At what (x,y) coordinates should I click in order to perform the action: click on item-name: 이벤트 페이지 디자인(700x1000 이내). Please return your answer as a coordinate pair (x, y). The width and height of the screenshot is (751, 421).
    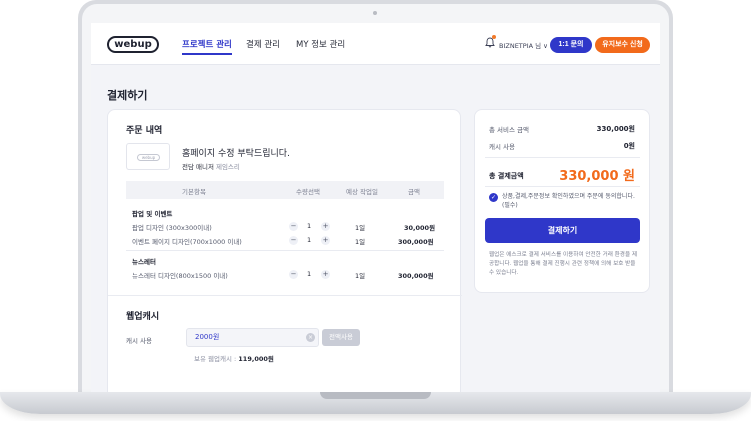
    Looking at the image, I should click on (187, 242).